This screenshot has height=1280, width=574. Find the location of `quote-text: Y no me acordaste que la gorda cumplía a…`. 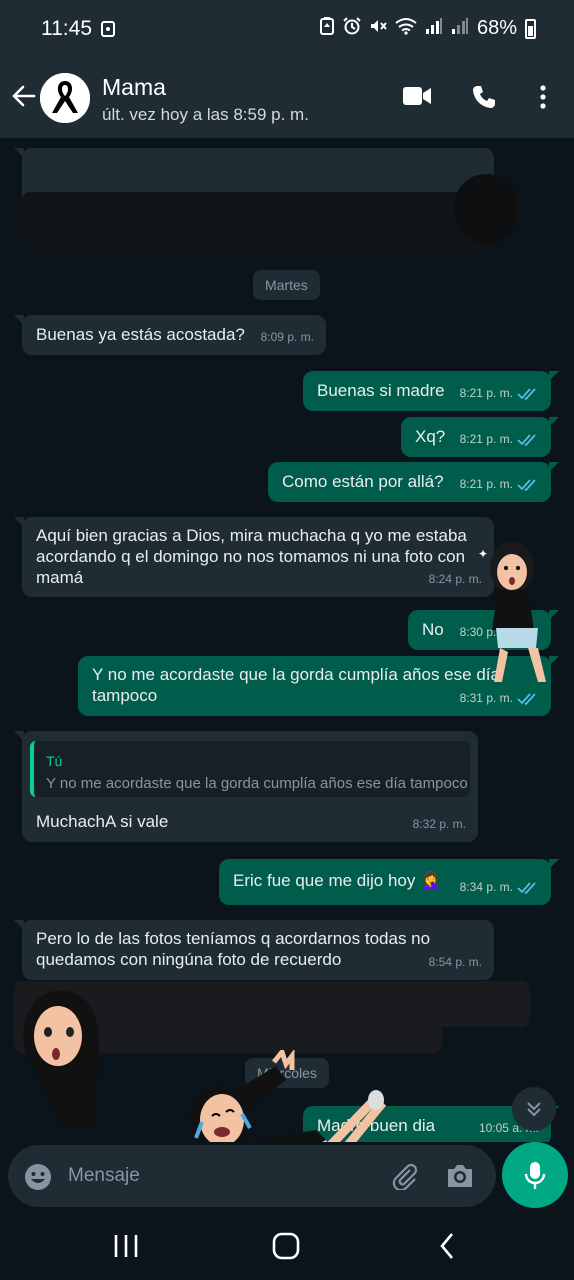

quote-text: Y no me acordaste que la gorda cumplía a… is located at coordinates (257, 783).